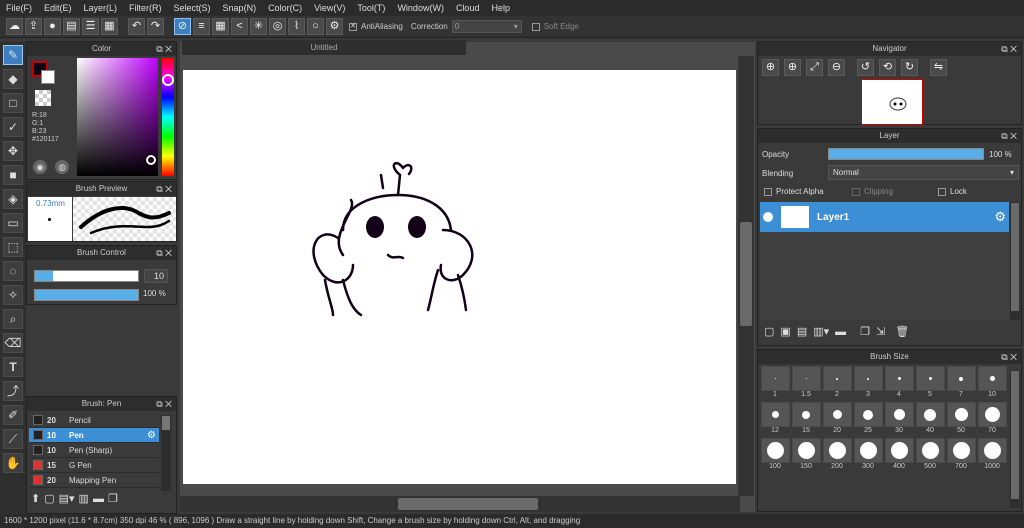 This screenshot has height=528, width=1024. Describe the element at coordinates (806, 384) in the screenshot. I see `brush-size-cell: 1.5` at that location.